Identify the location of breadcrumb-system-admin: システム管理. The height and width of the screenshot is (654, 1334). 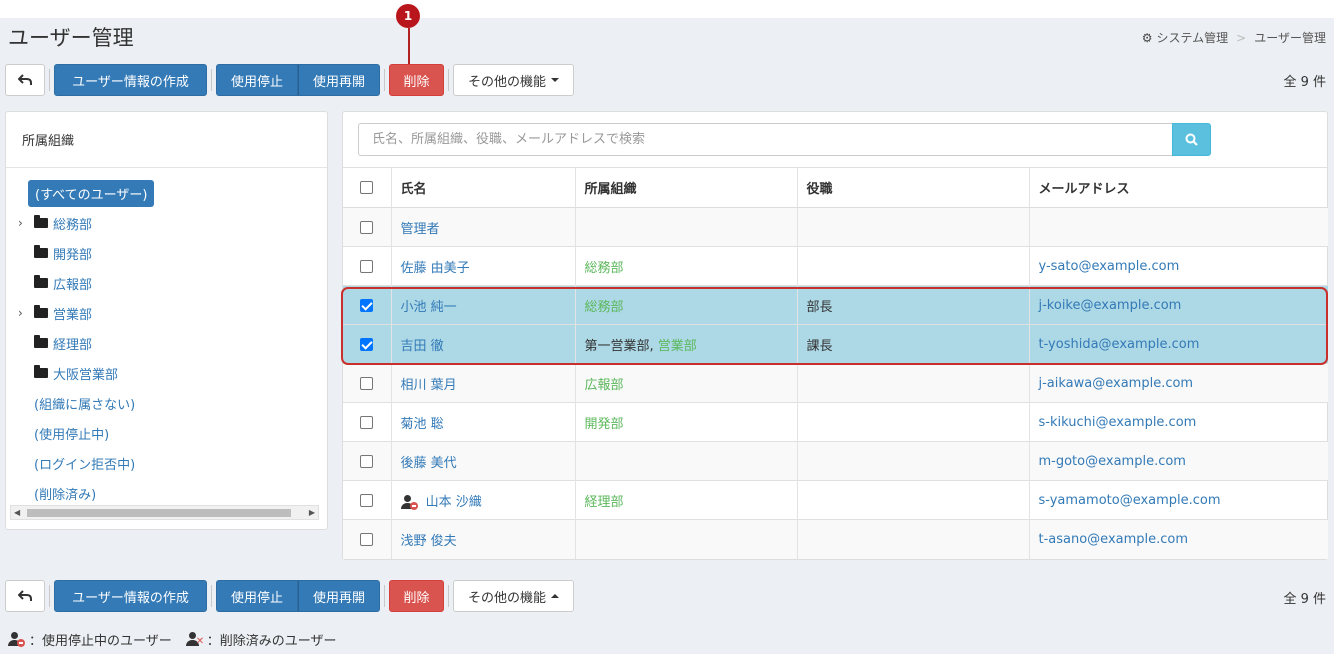
(1193, 37).